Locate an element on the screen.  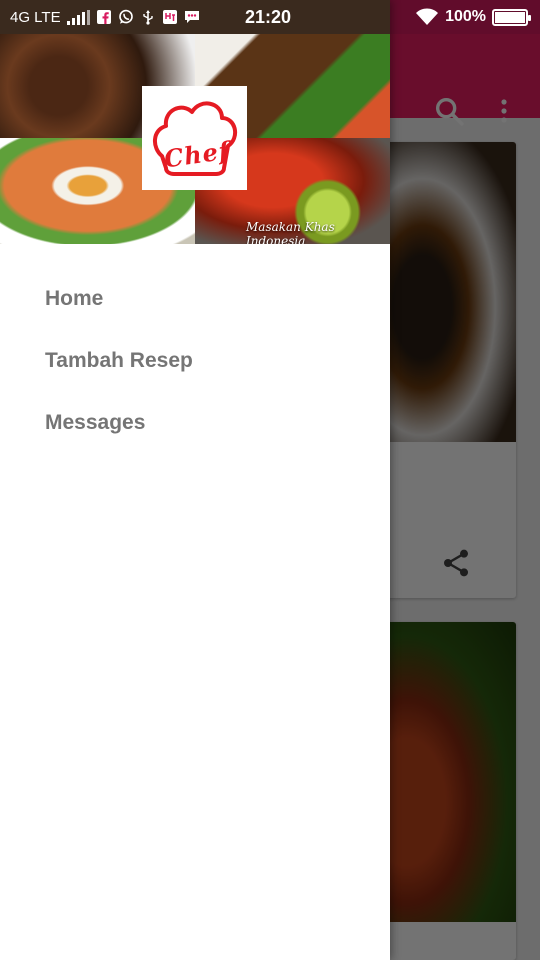
wifi-icon is located at coordinates (427, 16).